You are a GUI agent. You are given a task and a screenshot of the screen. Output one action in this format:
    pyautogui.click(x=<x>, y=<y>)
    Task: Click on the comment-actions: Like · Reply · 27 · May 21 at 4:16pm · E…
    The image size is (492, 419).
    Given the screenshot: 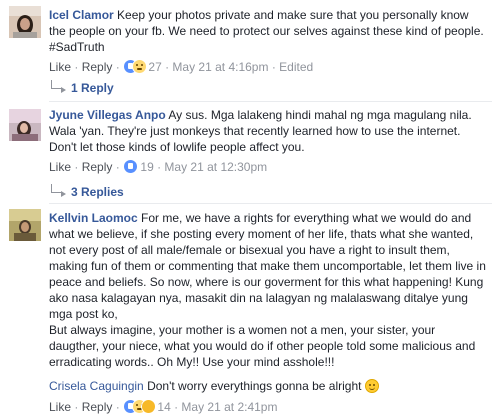 What is the action you would take?
    pyautogui.click(x=181, y=66)
    